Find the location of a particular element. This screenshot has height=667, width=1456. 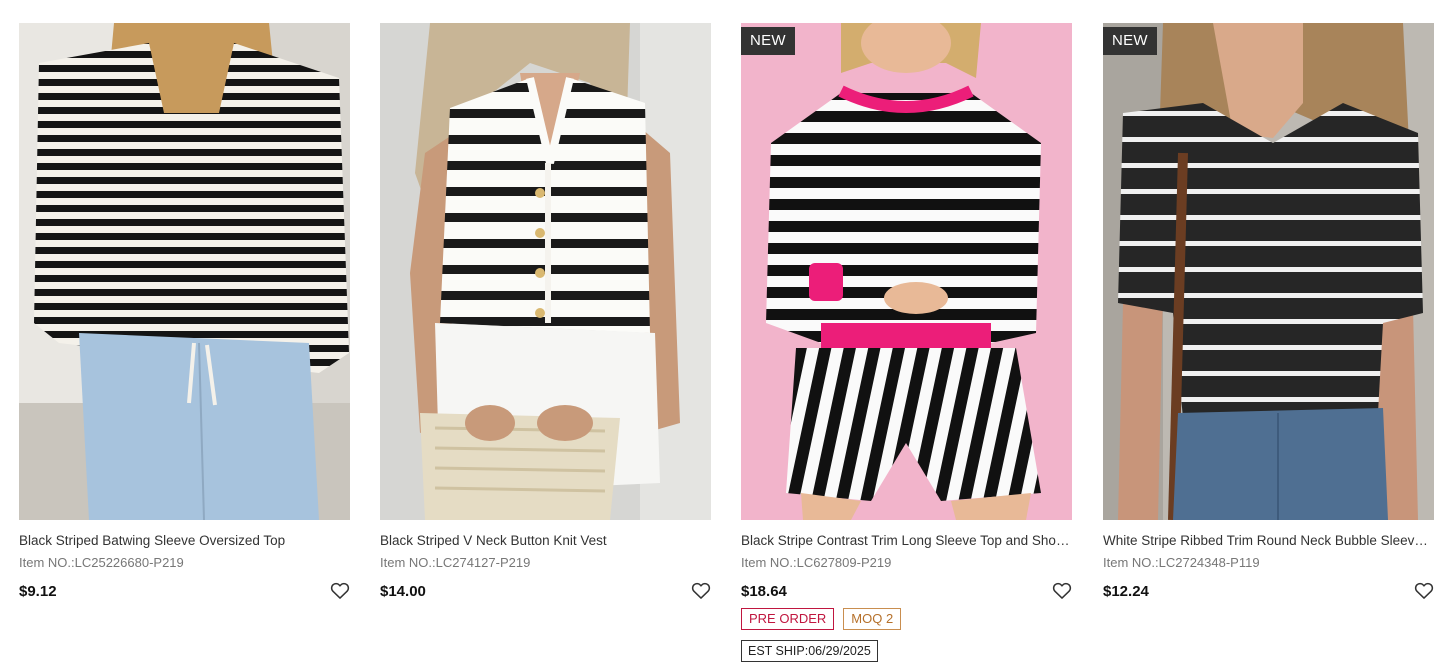

product-price: $14.00 is located at coordinates (403, 591).